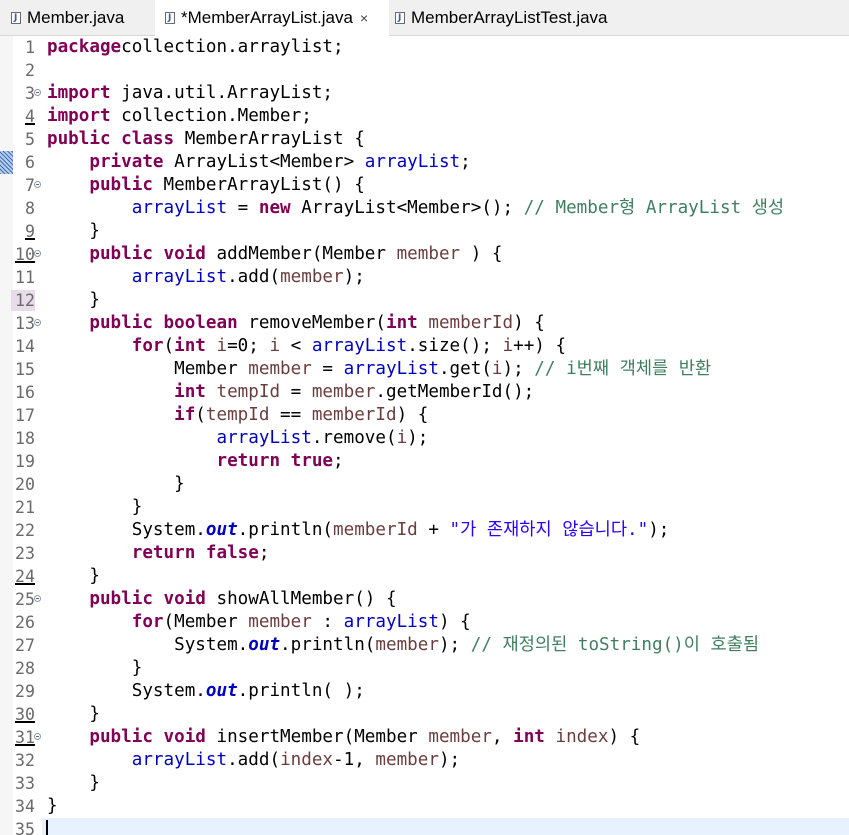 The height and width of the screenshot is (835, 849). Describe the element at coordinates (312, 461) in the screenshot. I see `code-token: true` at that location.